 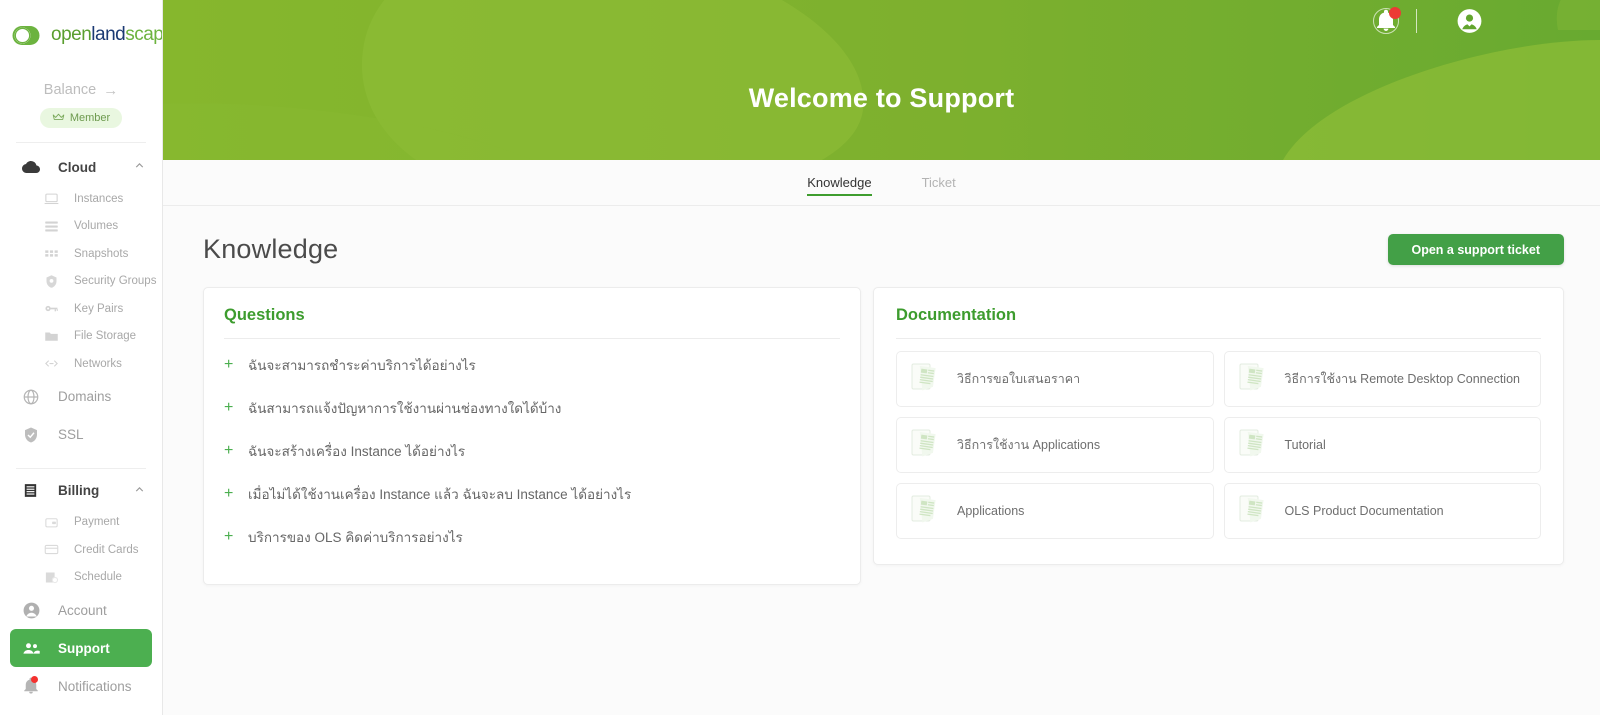 I want to click on documentation-card: วิธีการใช้งาน Applications, so click(x=1055, y=445).